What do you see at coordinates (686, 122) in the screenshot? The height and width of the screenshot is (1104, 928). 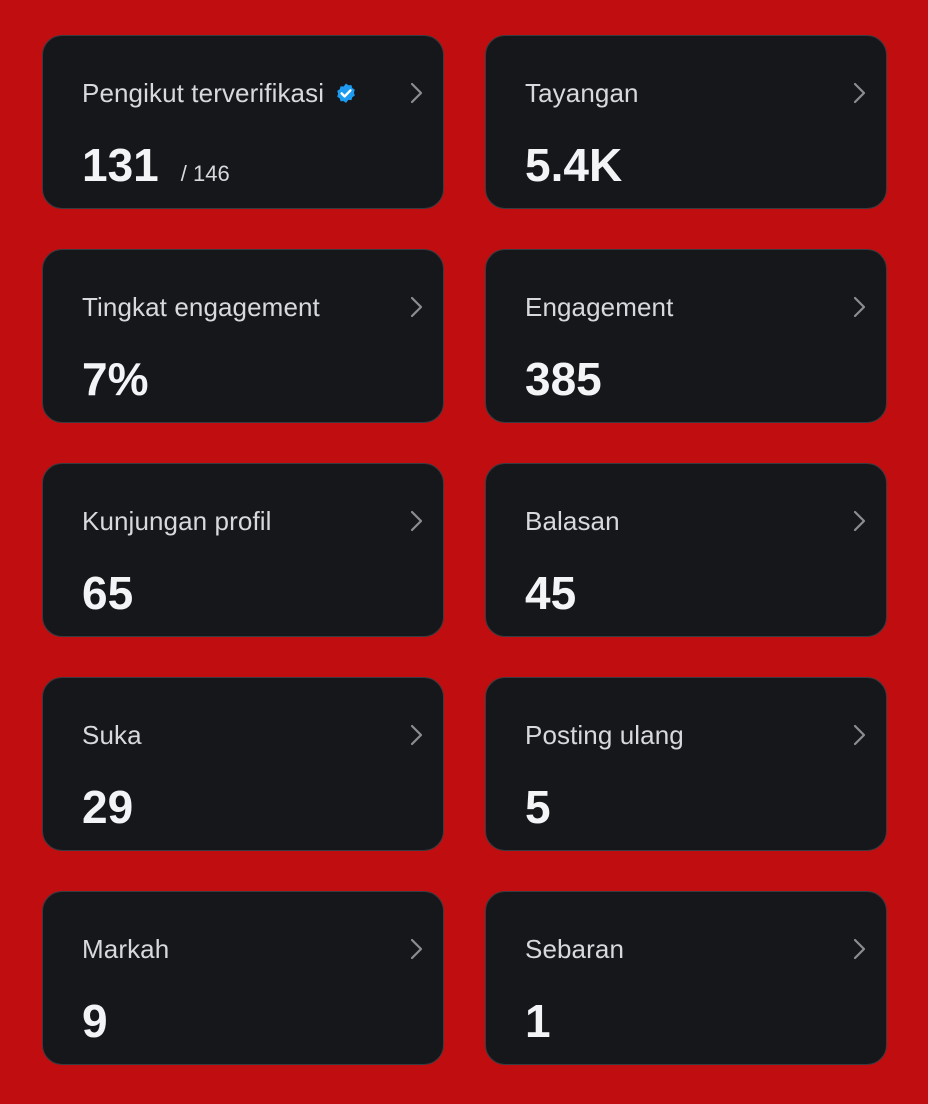 I see `card-views: Tayangan 5.4K` at bounding box center [686, 122].